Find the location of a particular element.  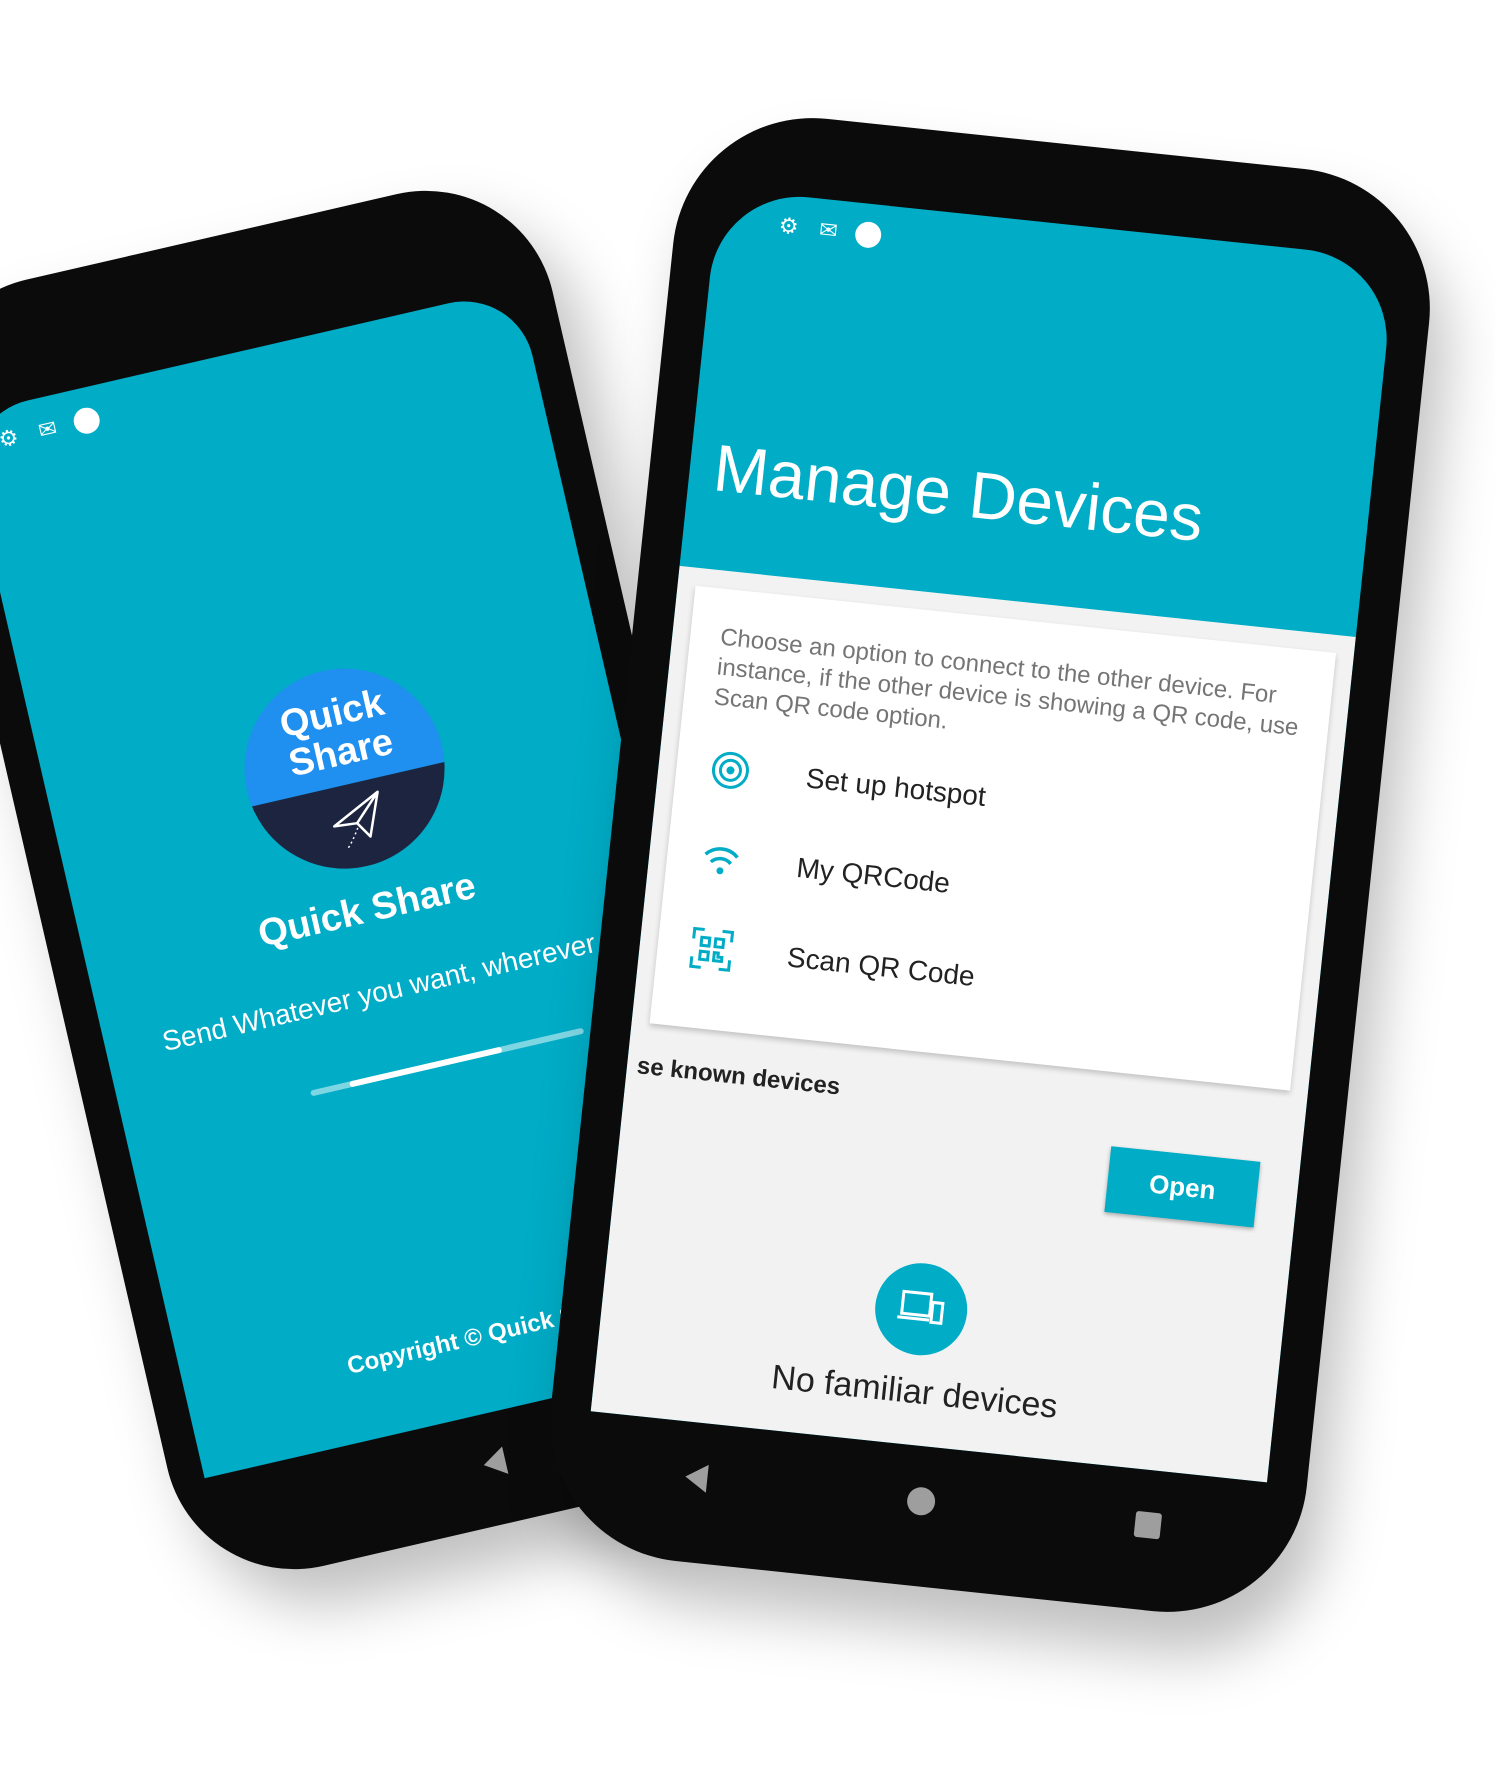

progress-fill is located at coordinates (426, 1067).